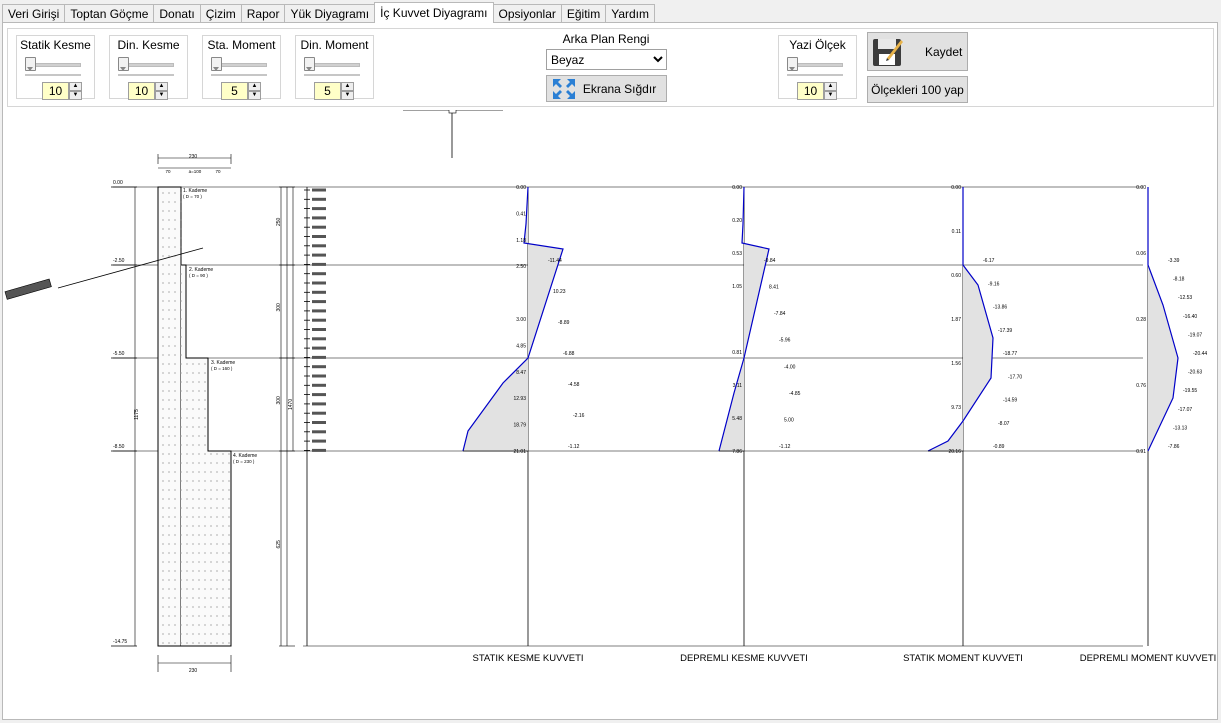  I want to click on diagram-value-left: 0.00, so click(1141, 188).